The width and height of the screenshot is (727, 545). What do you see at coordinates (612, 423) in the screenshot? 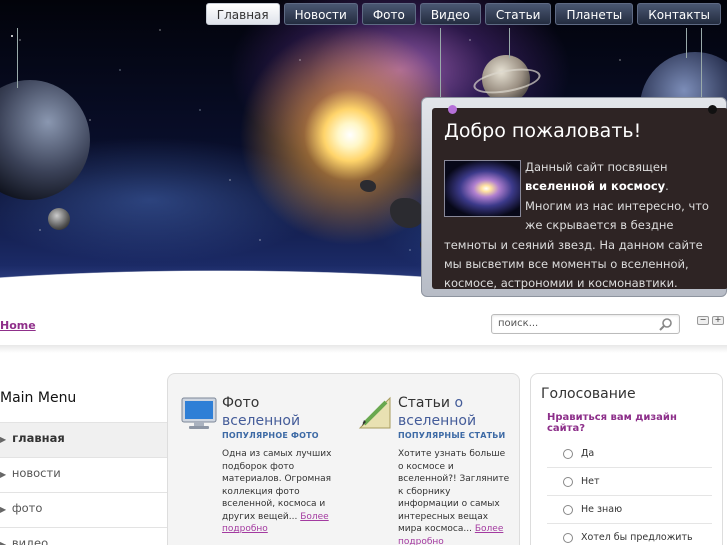
I see `poll-question: Нравиться вам дизайн сайта?` at bounding box center [612, 423].